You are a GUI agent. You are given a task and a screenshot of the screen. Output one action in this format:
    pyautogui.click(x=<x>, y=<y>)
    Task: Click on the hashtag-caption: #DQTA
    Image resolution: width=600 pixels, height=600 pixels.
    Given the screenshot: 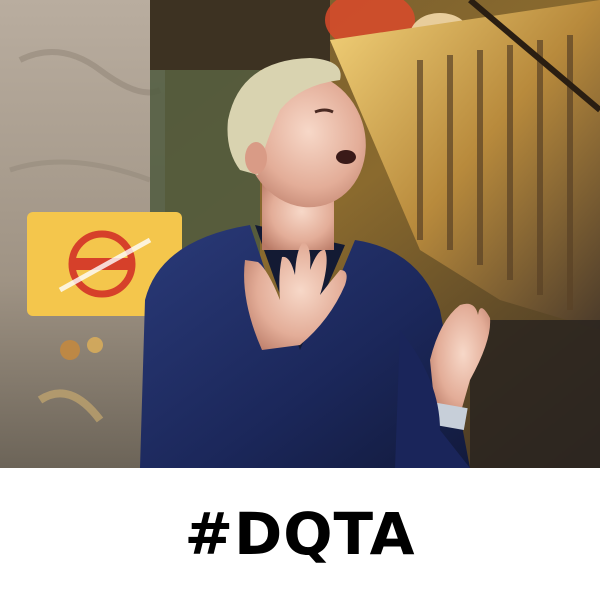 What is the action you would take?
    pyautogui.click(x=300, y=534)
    